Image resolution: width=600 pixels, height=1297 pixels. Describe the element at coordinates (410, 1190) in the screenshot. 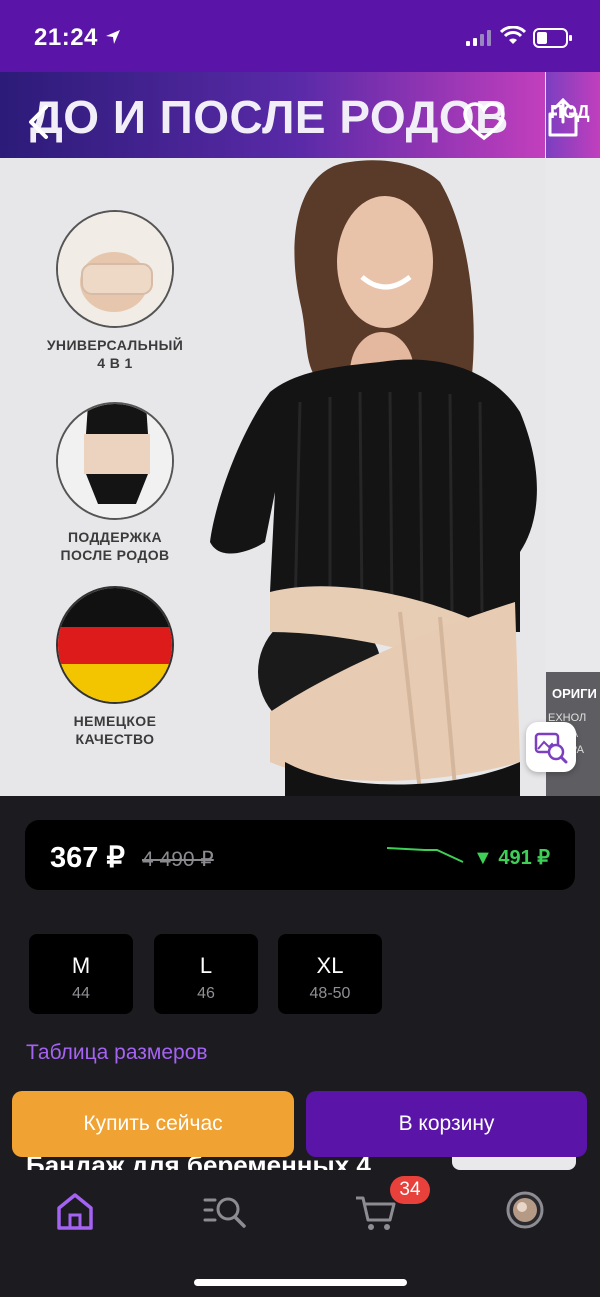

I see `cart-count-badge: 34` at that location.